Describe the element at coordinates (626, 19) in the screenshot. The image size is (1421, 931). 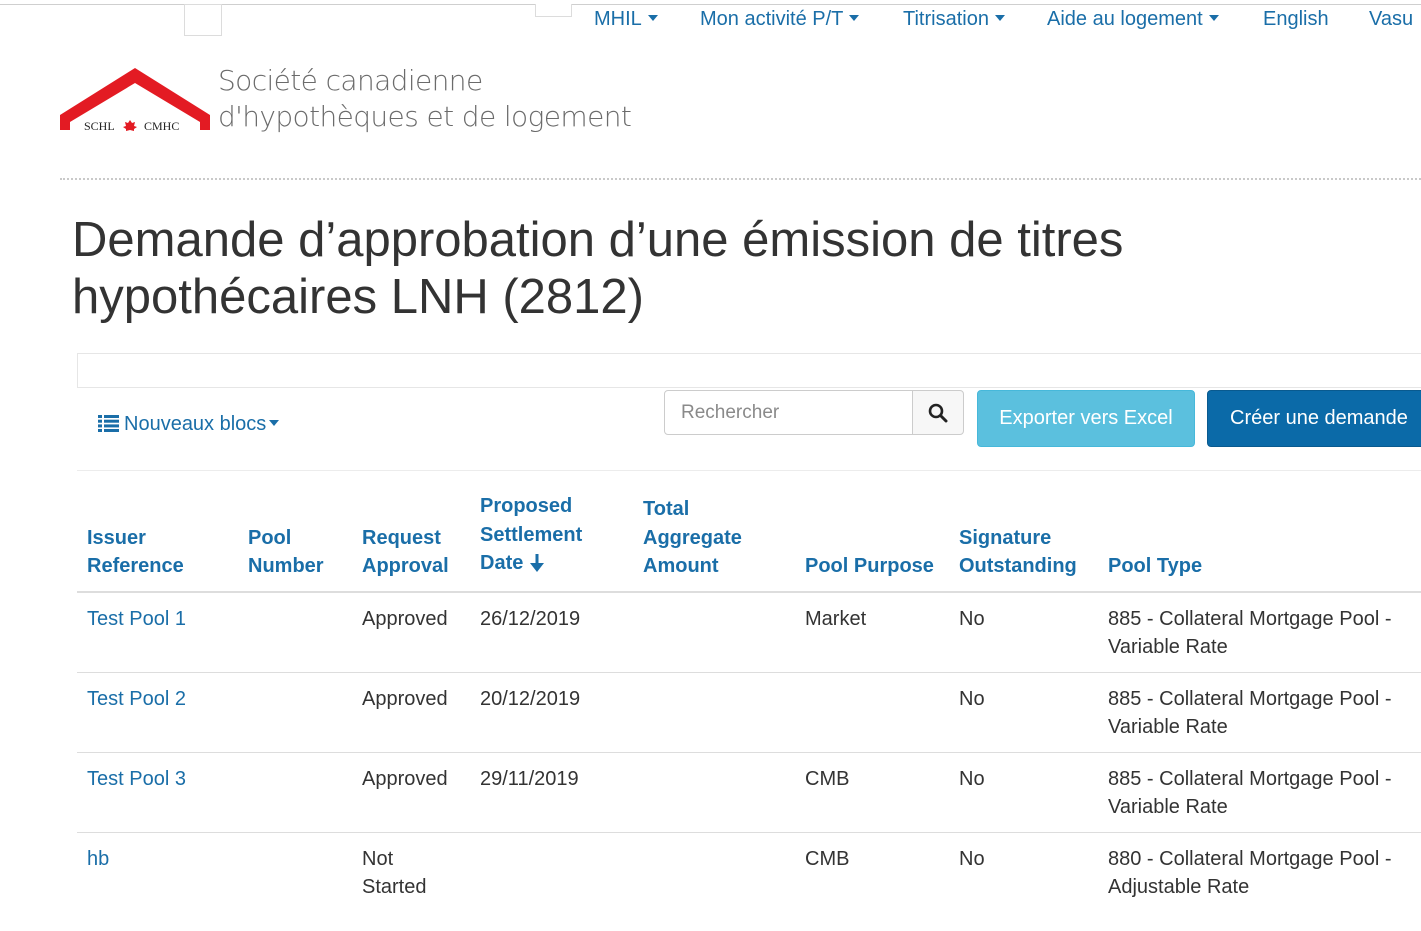
I see `nav-item-mhil: MHIL` at that location.